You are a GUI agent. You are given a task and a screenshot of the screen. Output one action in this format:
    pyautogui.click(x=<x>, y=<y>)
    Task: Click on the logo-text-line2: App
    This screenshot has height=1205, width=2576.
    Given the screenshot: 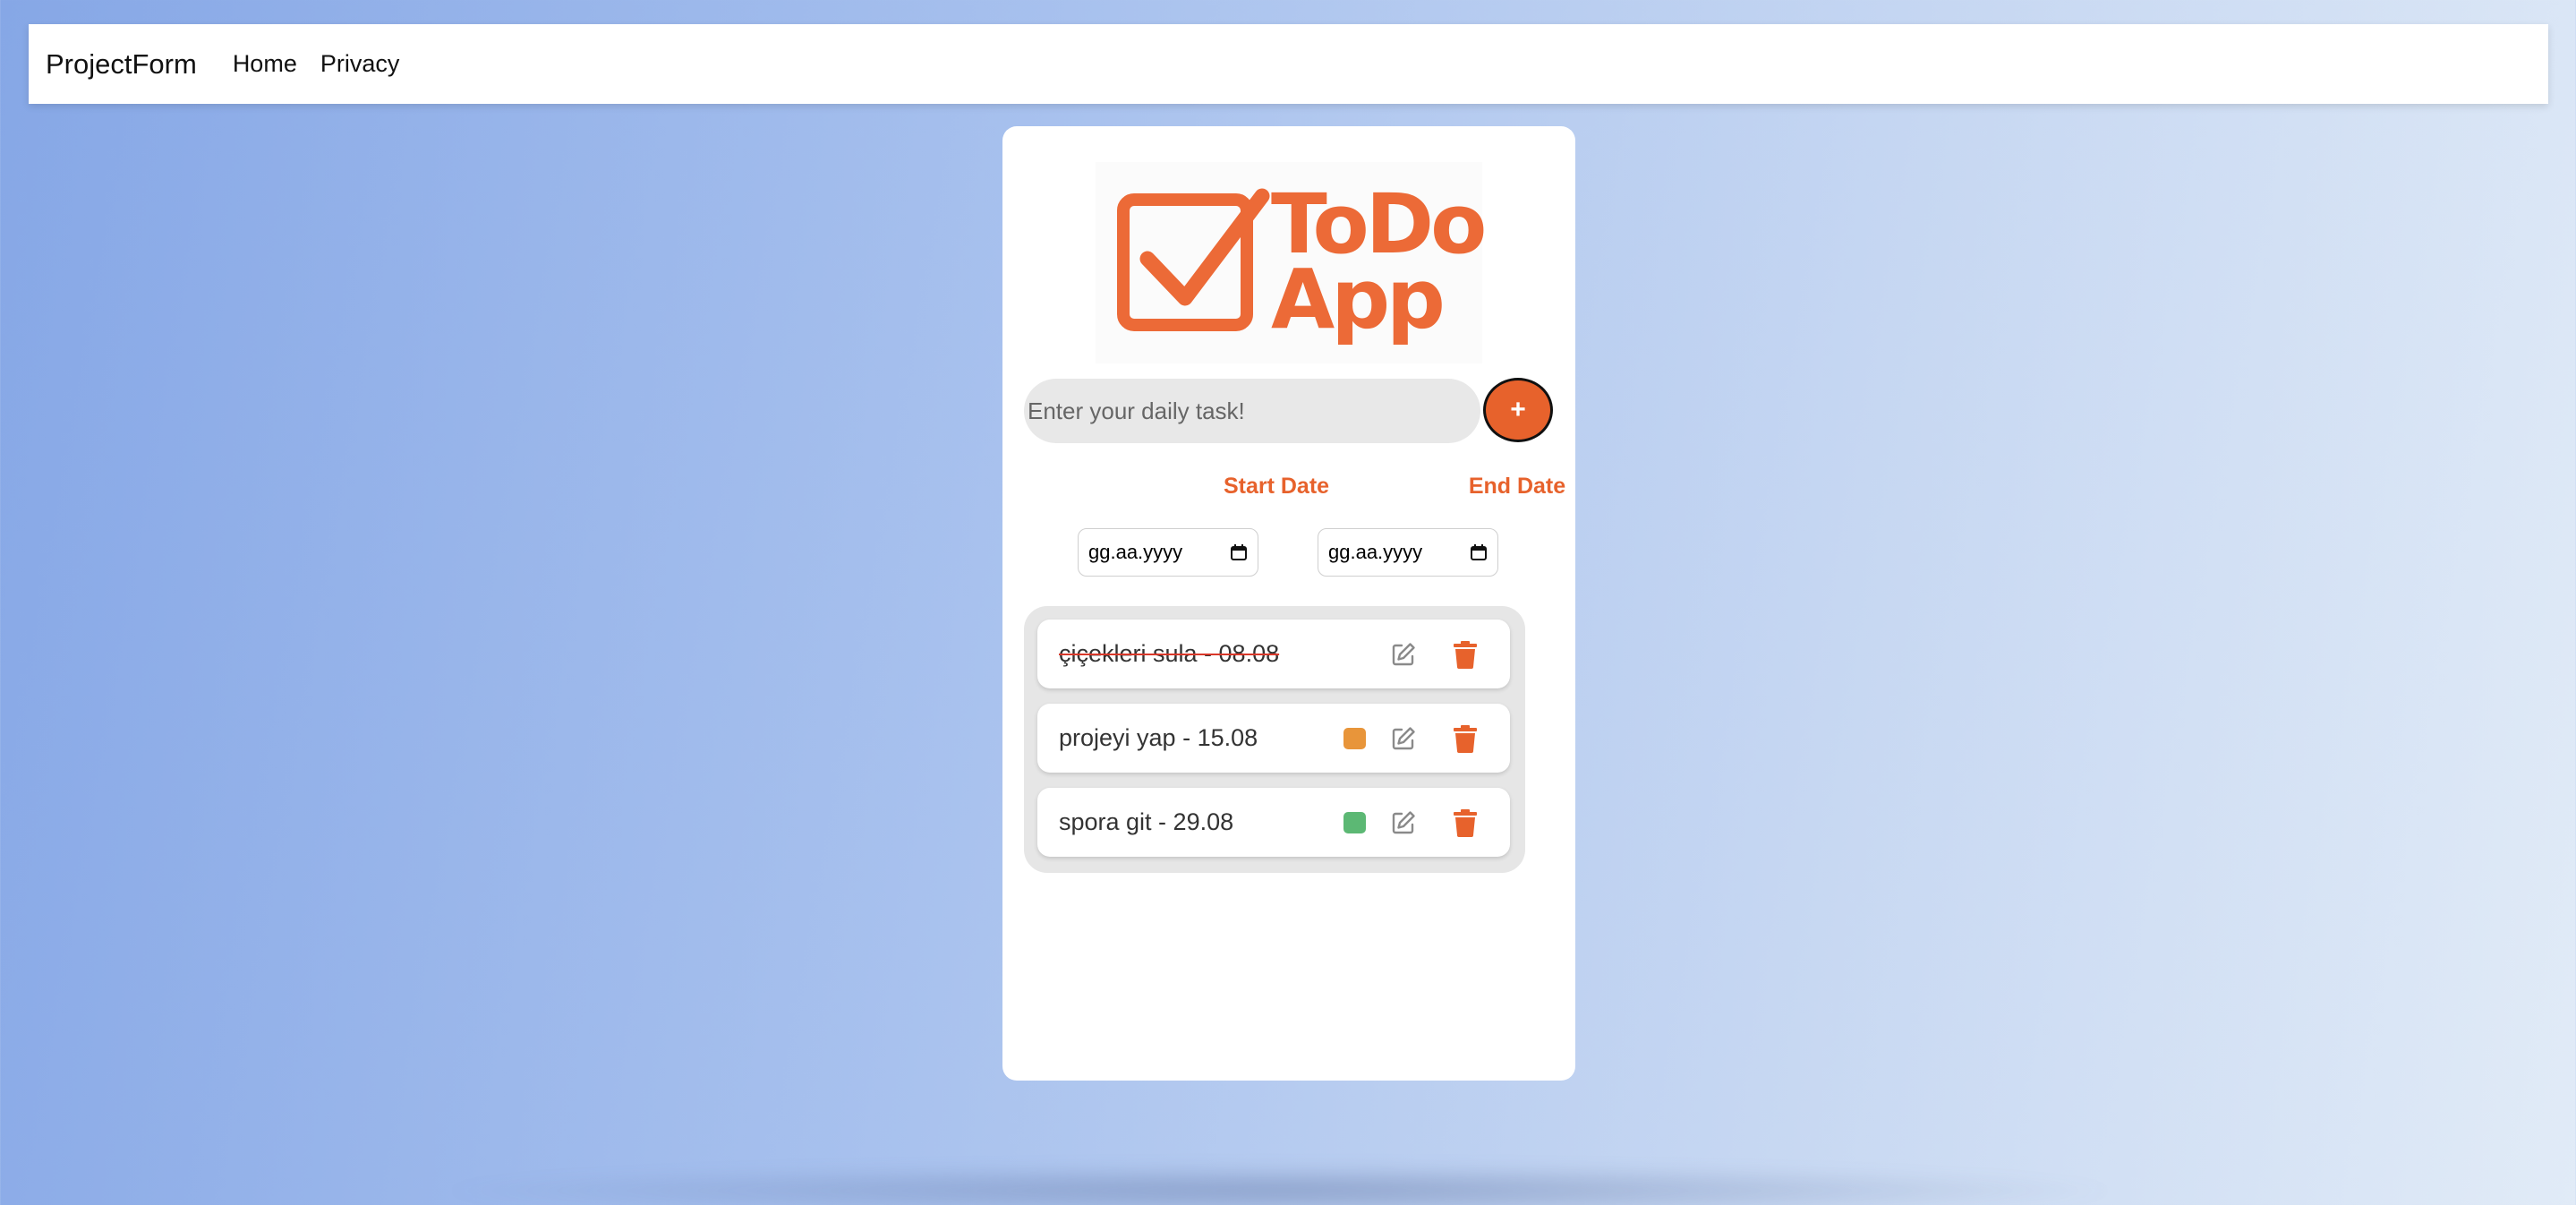 What is the action you would take?
    pyautogui.click(x=1358, y=299)
    